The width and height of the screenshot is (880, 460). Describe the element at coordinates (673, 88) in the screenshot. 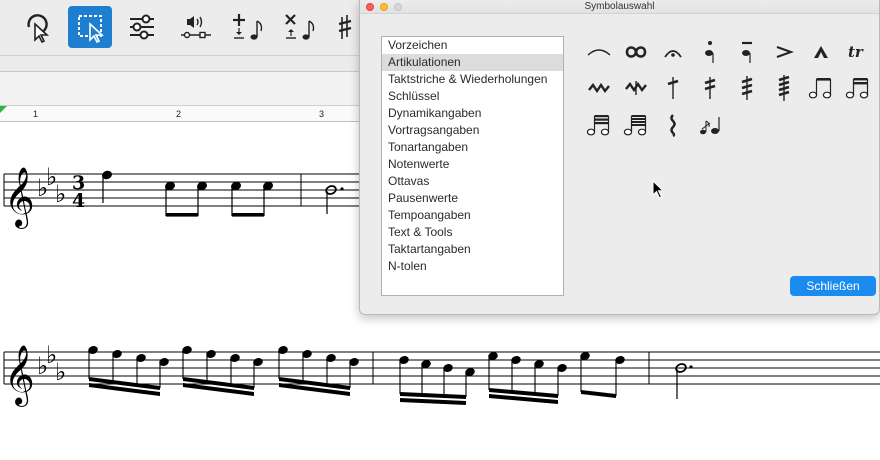

I see `tremolo-1-icon` at that location.